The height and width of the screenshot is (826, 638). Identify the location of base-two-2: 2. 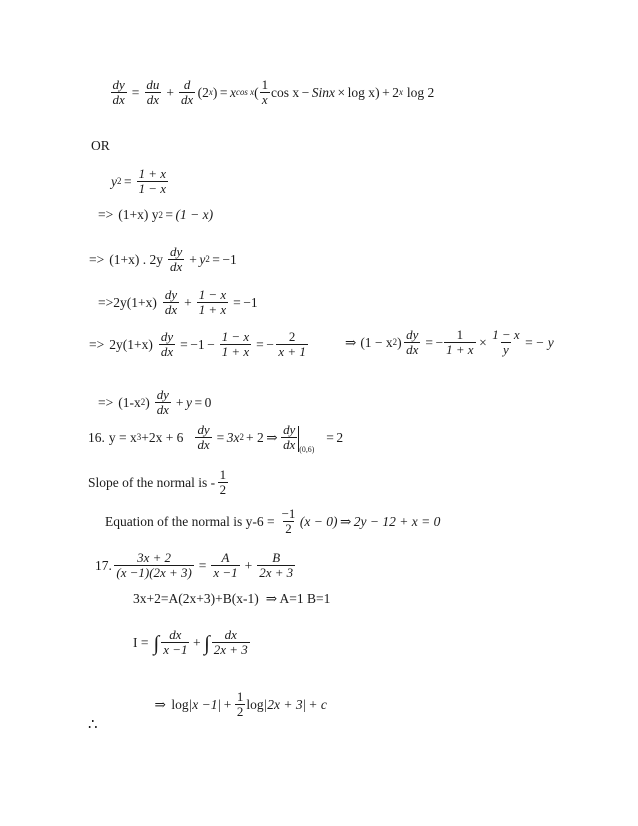
(395, 92).